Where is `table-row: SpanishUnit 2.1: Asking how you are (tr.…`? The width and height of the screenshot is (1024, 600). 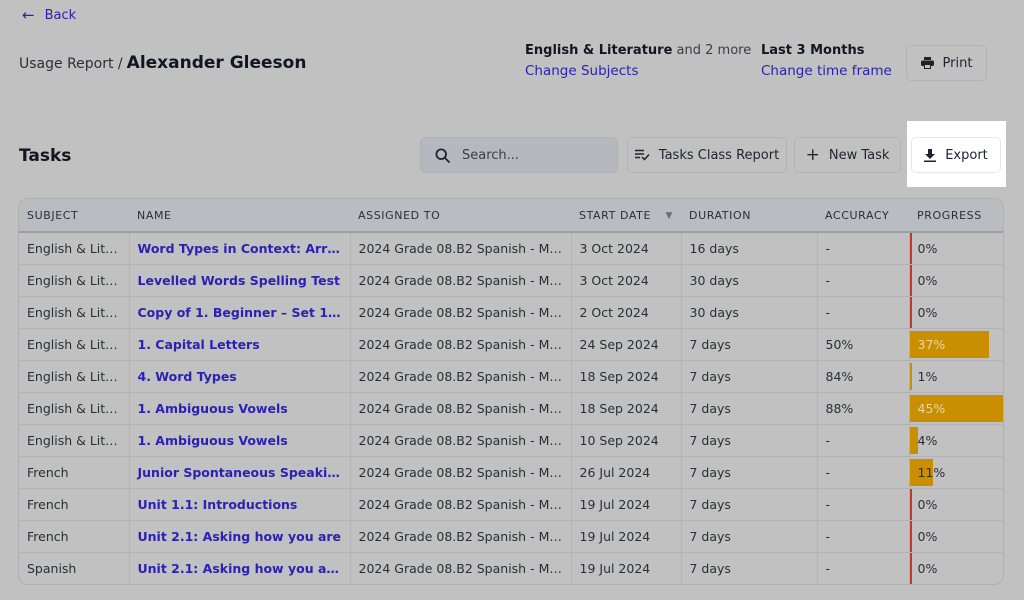 table-row: SpanishUnit 2.1: Asking how you are (tr.… is located at coordinates (511, 568).